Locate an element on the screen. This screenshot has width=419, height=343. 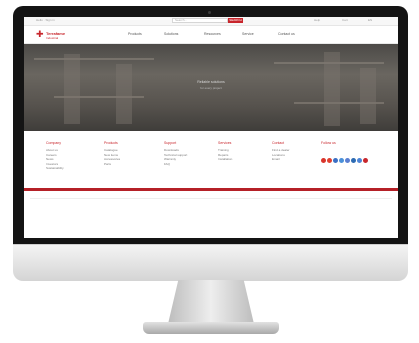
footer-link: Find a dealer is located at coordinates (281, 150).